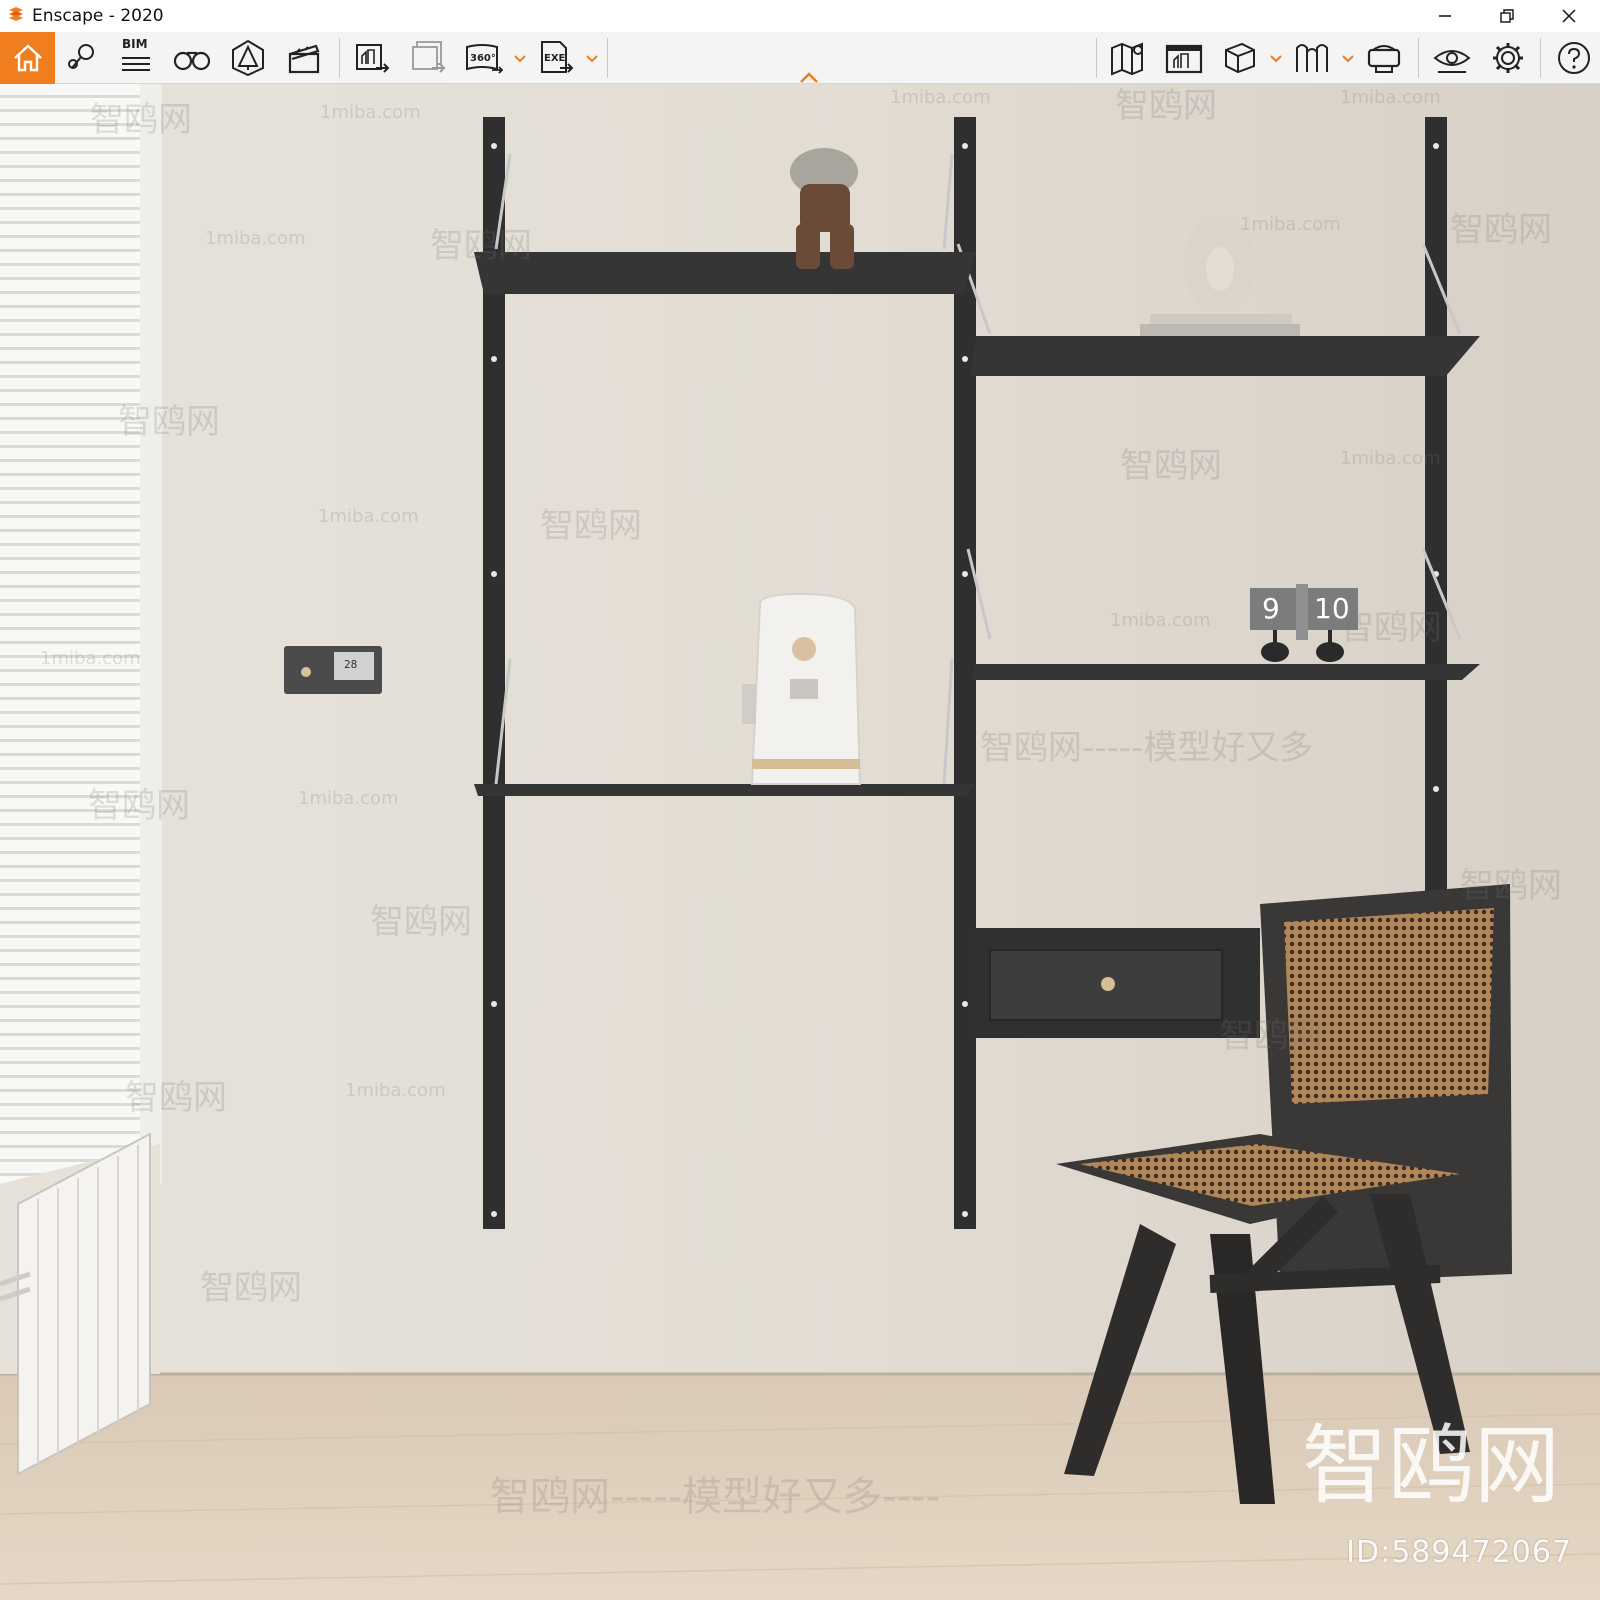 Image resolution: width=1600 pixels, height=1600 pixels. I want to click on home-icon, so click(27, 58).